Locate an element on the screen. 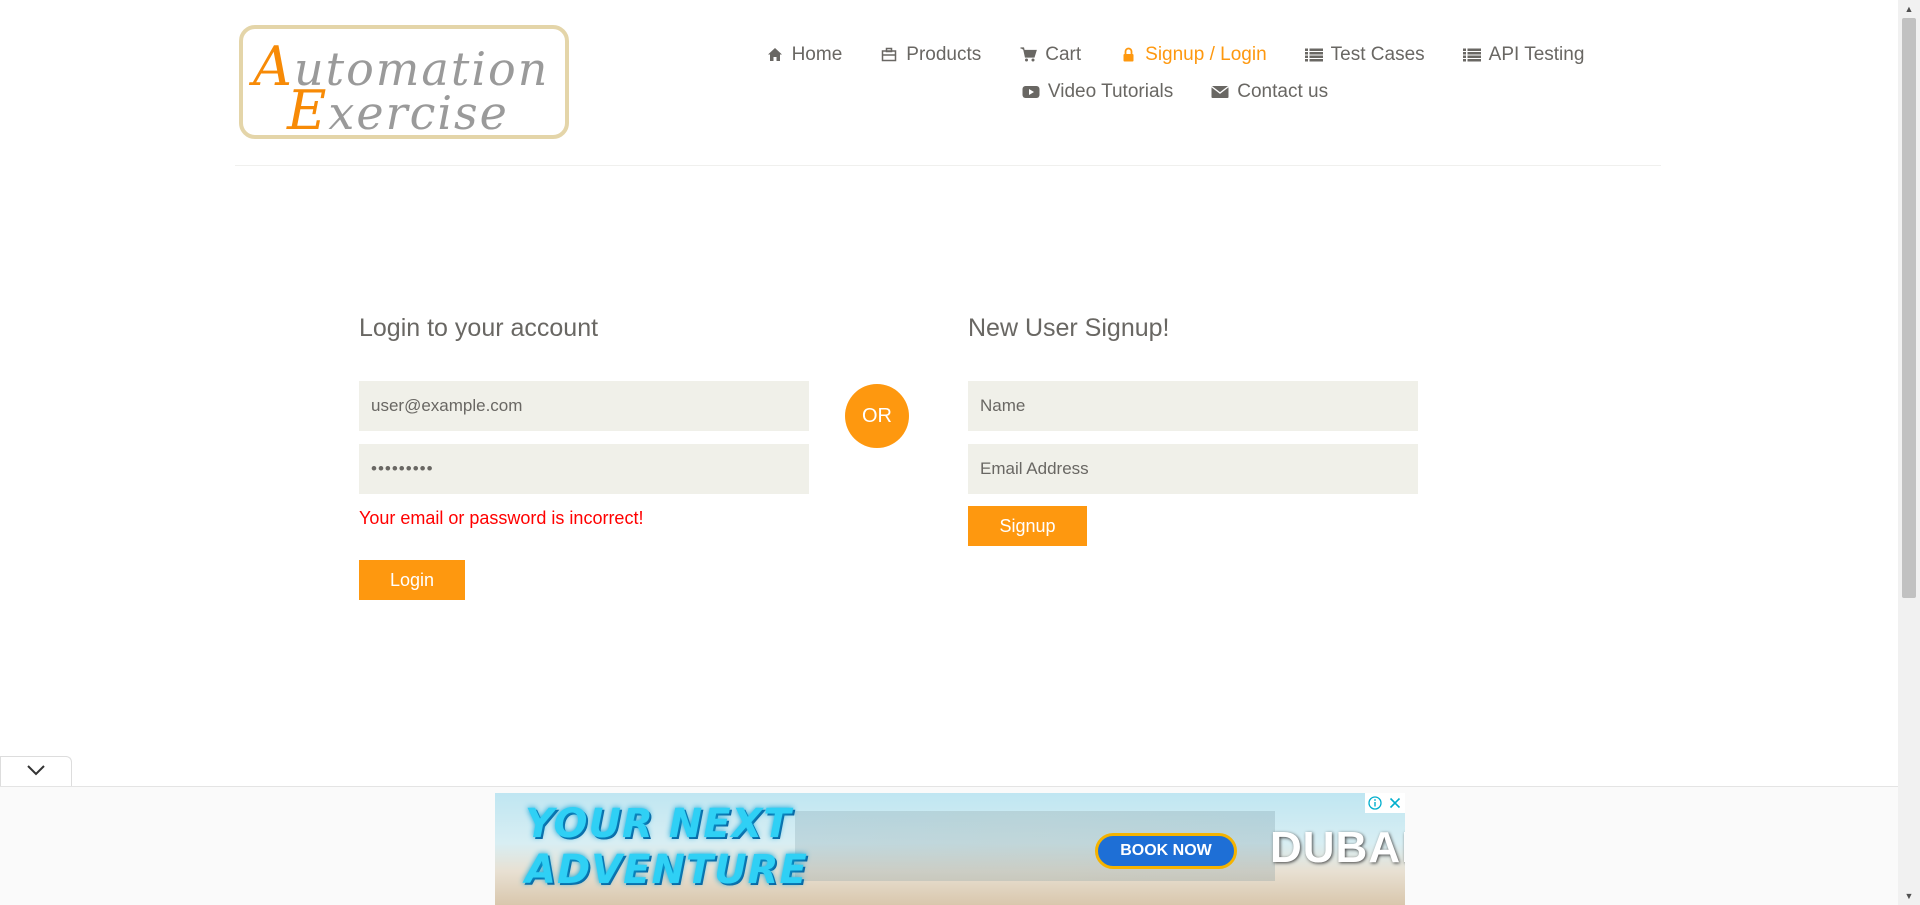  ad-book-now-button: BOOK NOW is located at coordinates (1166, 851).